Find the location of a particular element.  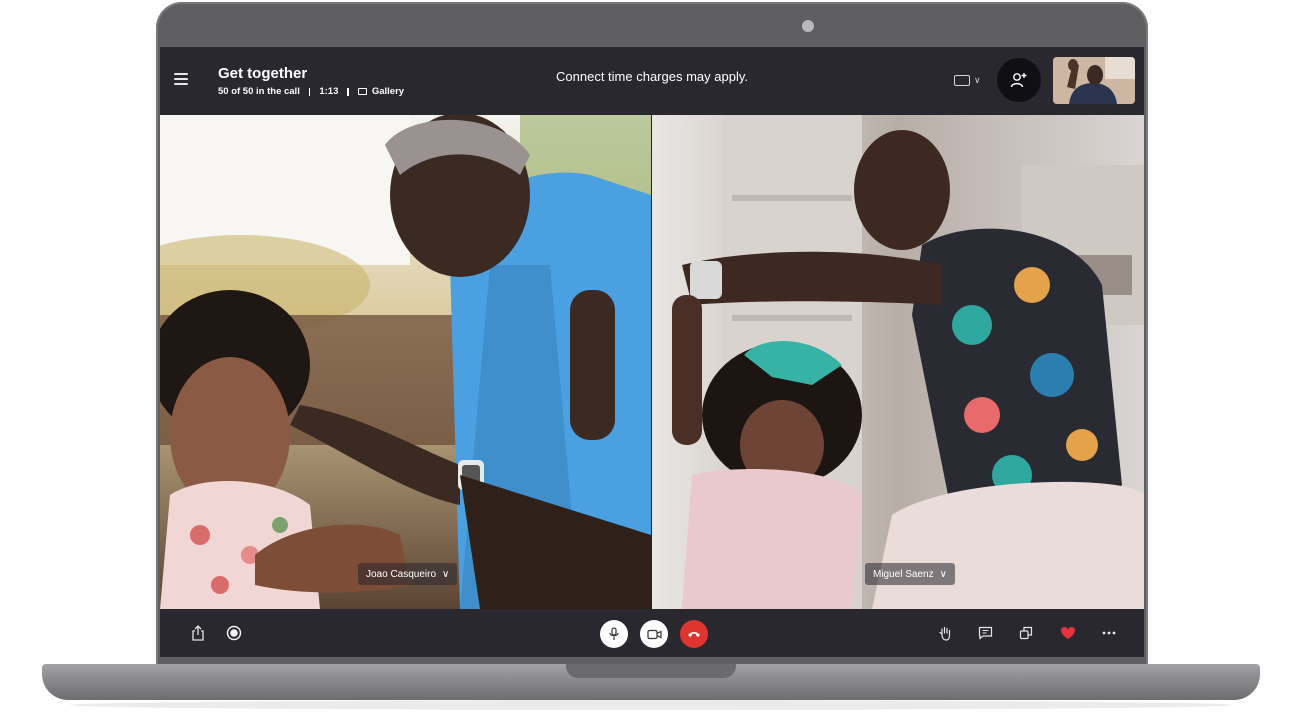

participant-name-chip: Joao Casqueiro ∨ is located at coordinates (408, 574).